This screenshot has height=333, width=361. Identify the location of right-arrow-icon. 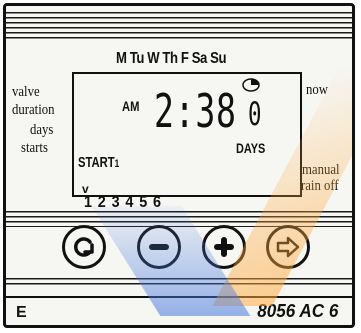
(288, 247).